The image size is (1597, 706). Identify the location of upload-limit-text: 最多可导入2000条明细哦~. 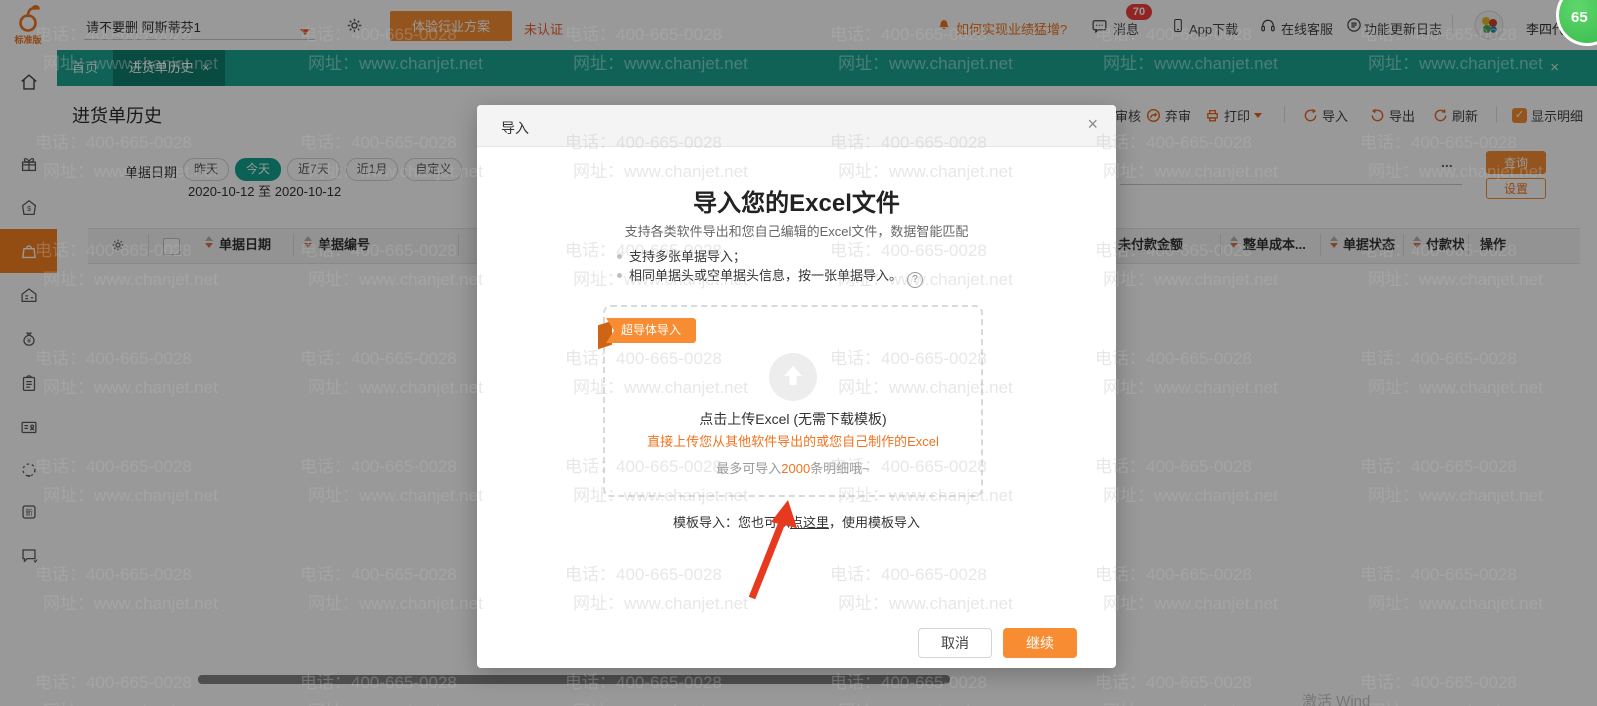
(793, 468).